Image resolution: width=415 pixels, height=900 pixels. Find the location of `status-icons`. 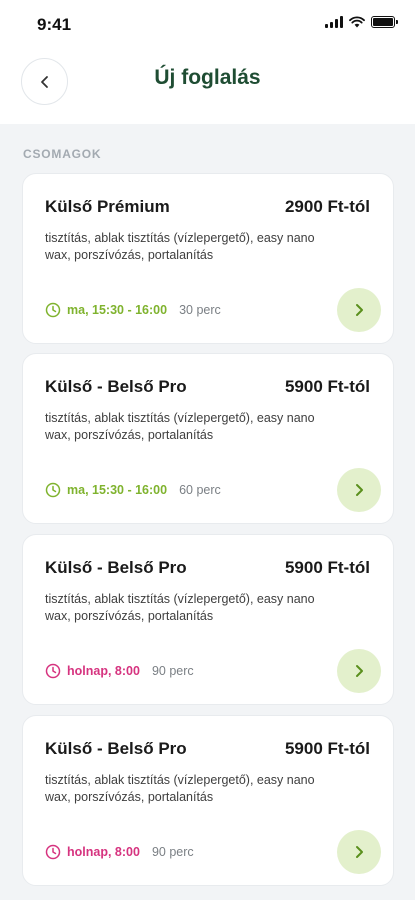

status-icons is located at coordinates (361, 22).